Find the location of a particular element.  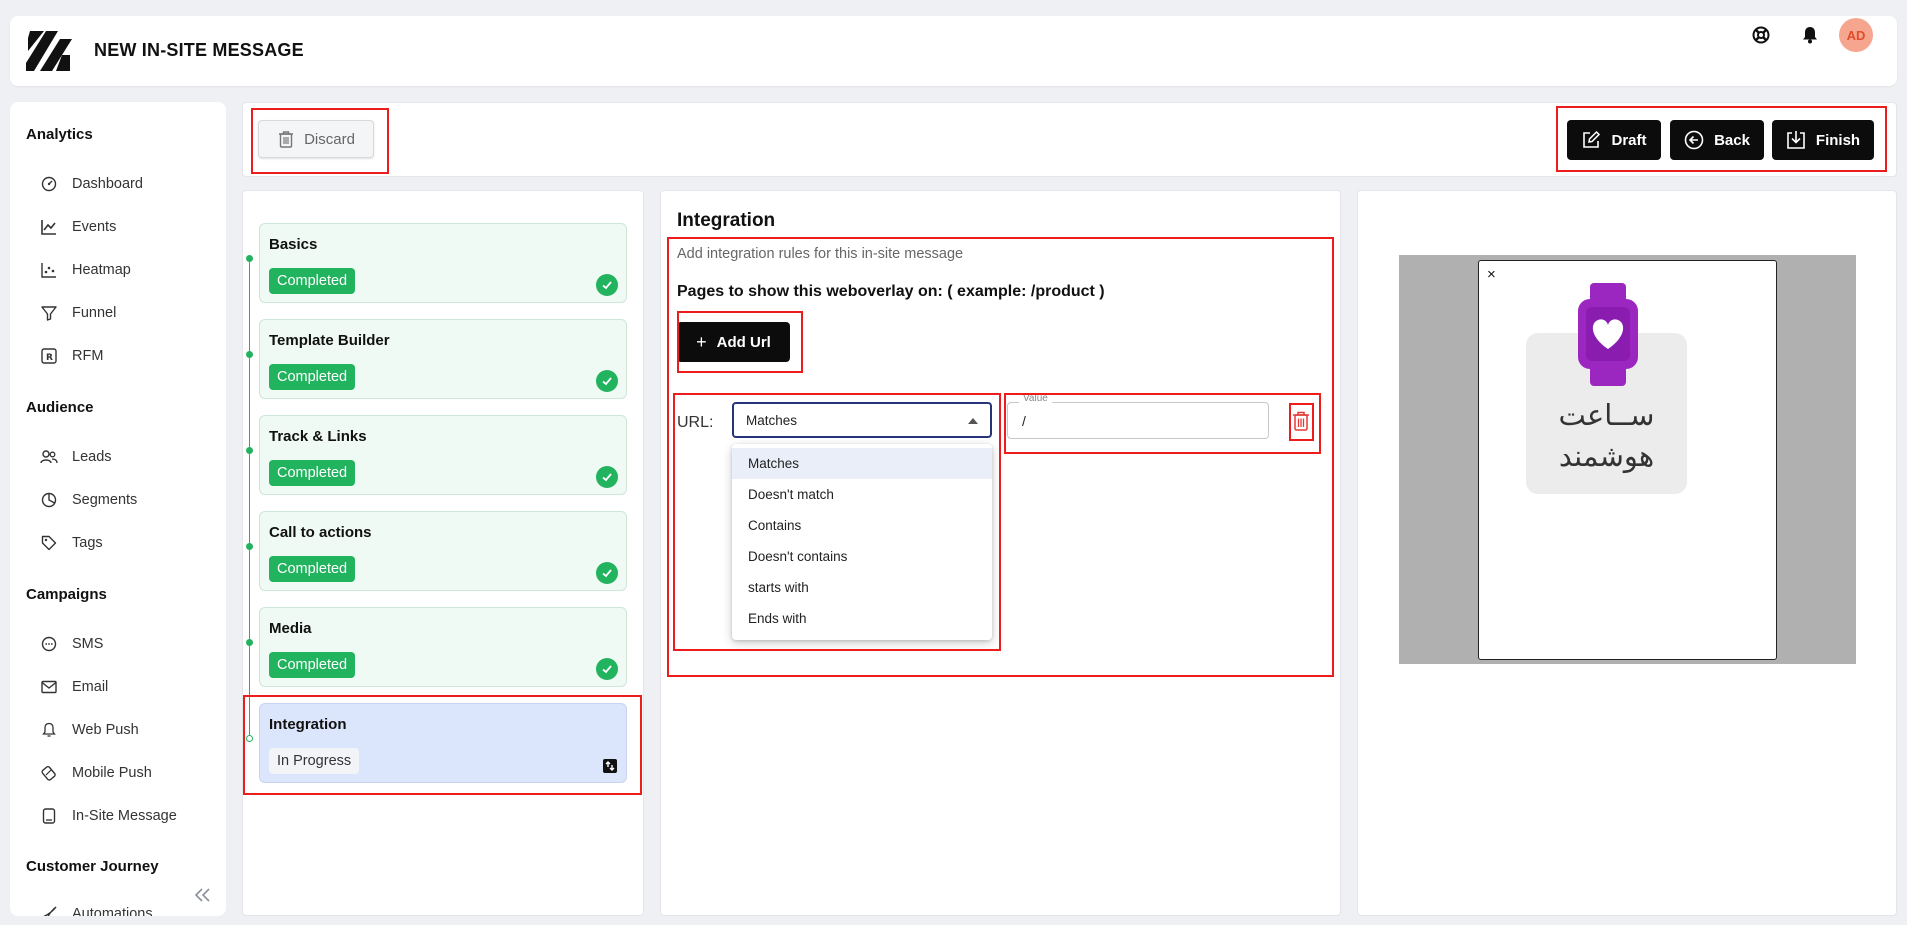

highlight-value-field is located at coordinates (1162, 423).